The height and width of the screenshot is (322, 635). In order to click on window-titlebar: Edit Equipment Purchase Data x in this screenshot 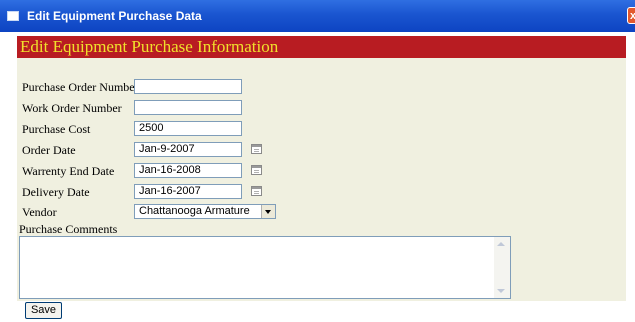, I will do `click(317, 16)`.